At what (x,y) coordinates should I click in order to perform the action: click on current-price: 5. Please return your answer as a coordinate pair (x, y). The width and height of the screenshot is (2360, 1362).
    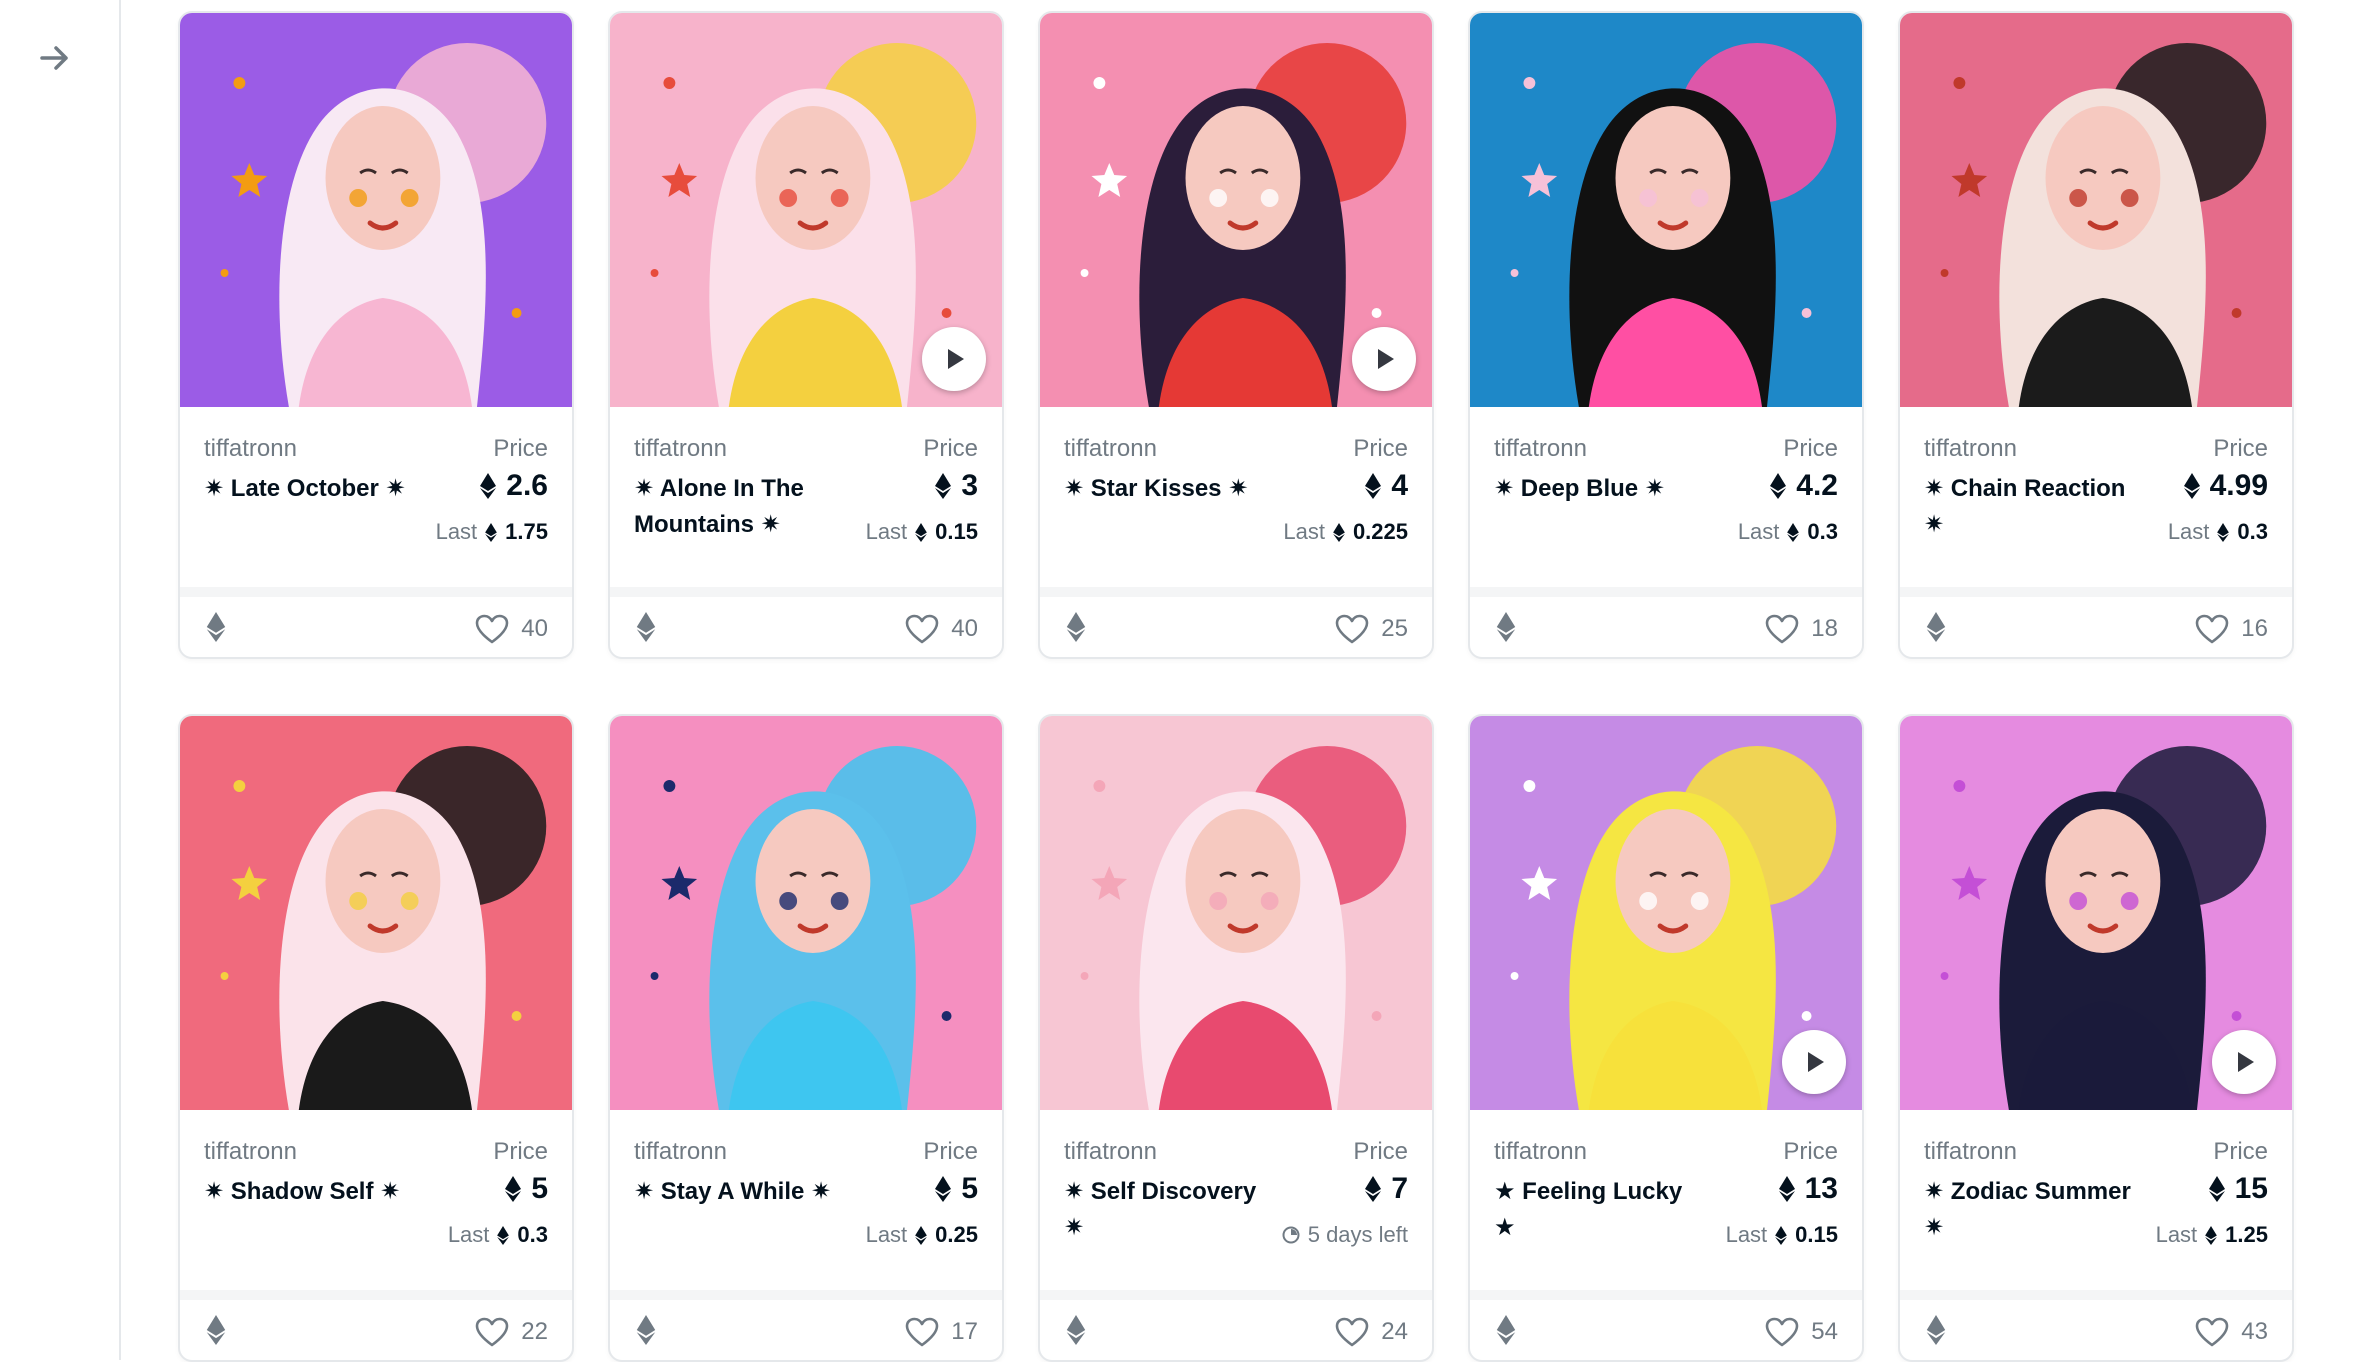
    Looking at the image, I should click on (526, 1189).